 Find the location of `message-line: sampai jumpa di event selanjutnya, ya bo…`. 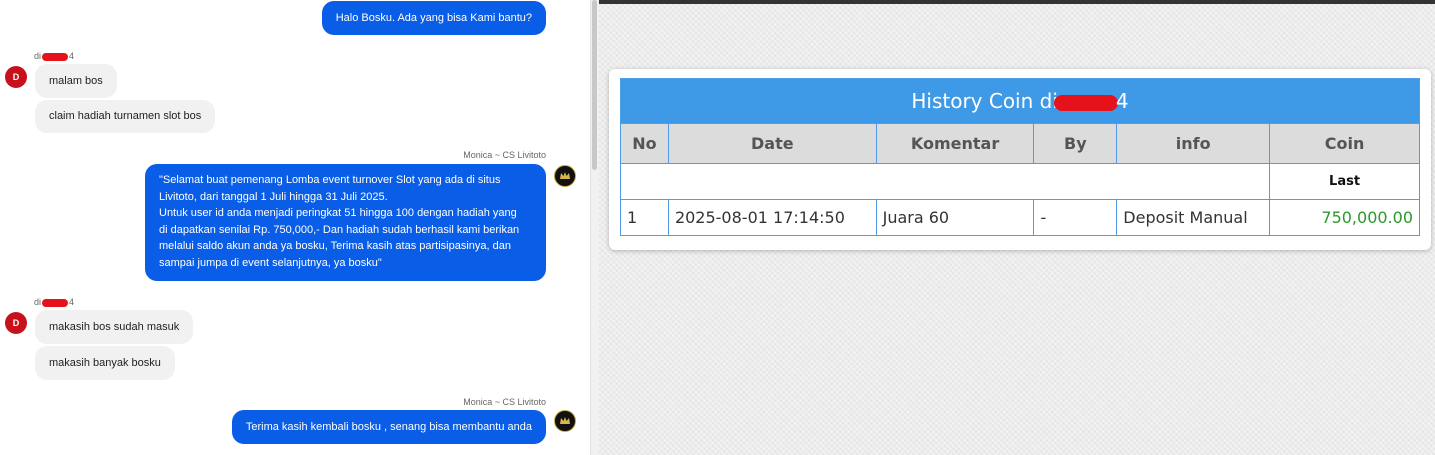

message-line: sampai jumpa di event selanjutnya, ya bo… is located at coordinates (270, 262).